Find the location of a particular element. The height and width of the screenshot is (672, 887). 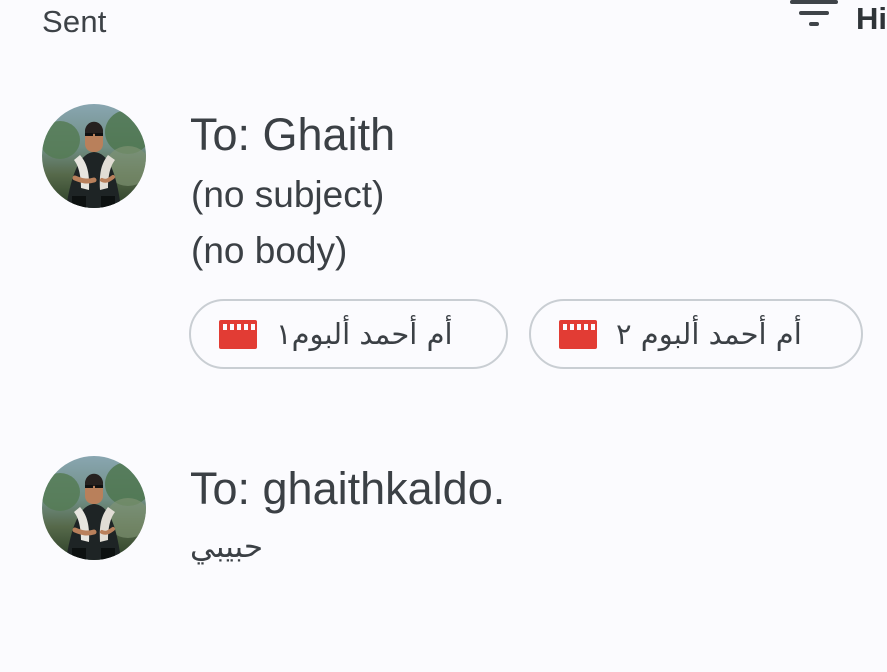

subject: (no subject) is located at coordinates (288, 194).